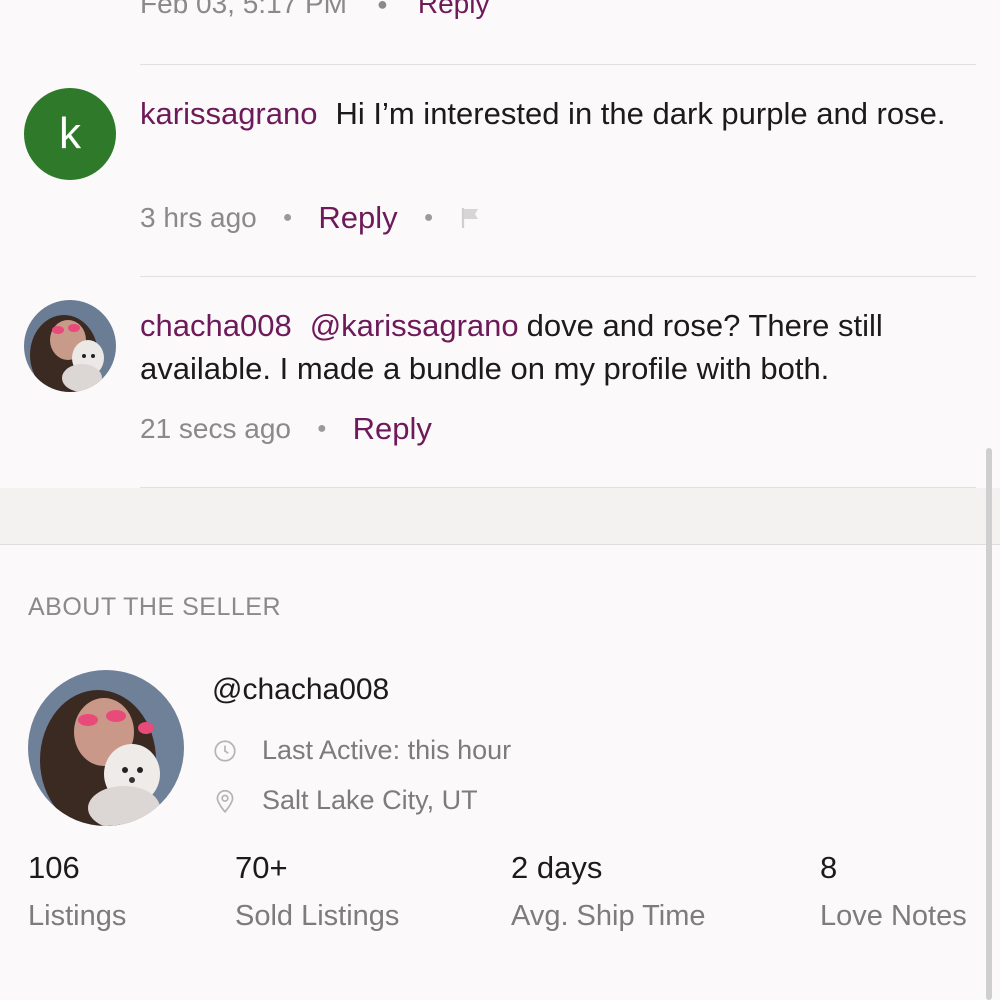 The image size is (1000, 1000). What do you see at coordinates (557, 867) in the screenshot?
I see `stat-value: 2 days` at bounding box center [557, 867].